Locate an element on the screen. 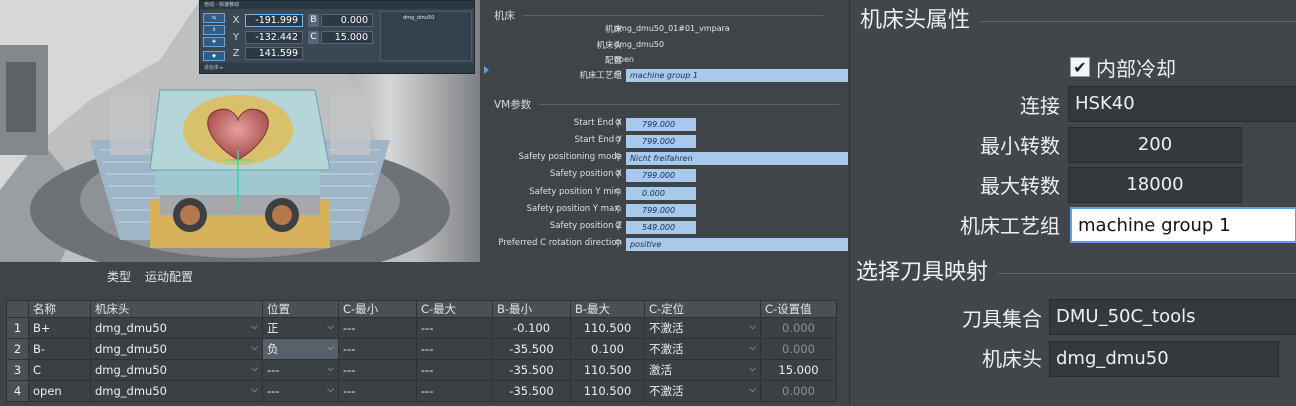 This screenshot has width=1296, height=406. start-end-y-field: 799.000 is located at coordinates (661, 141).